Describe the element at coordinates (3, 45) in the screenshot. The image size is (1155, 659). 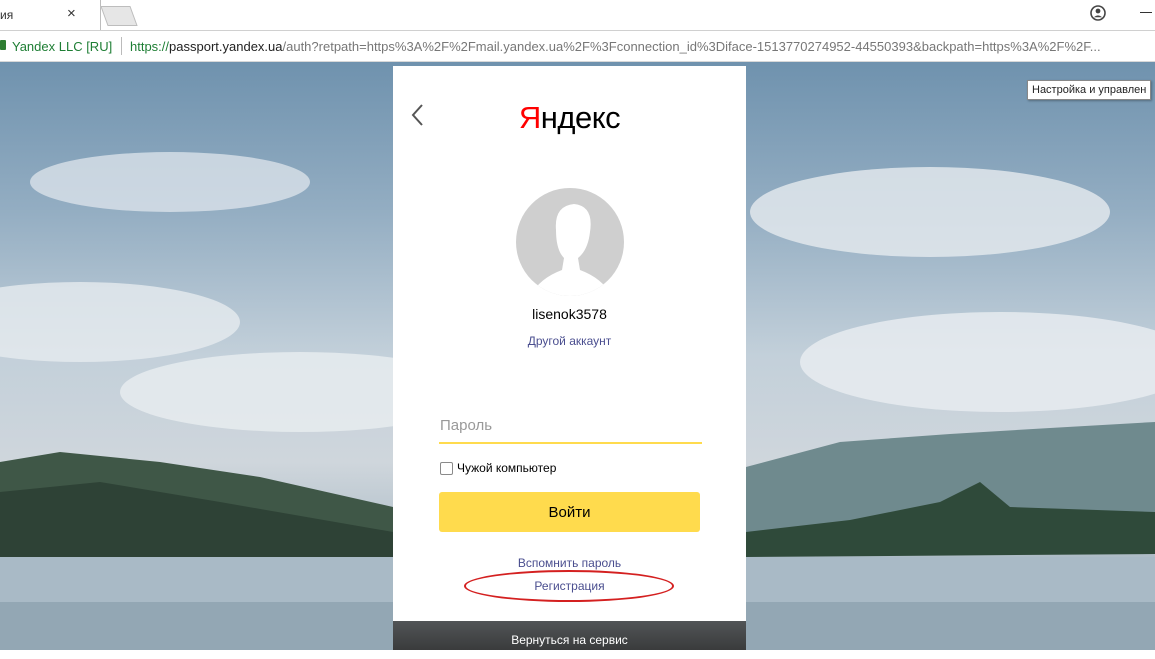
I see `lock-icon` at that location.